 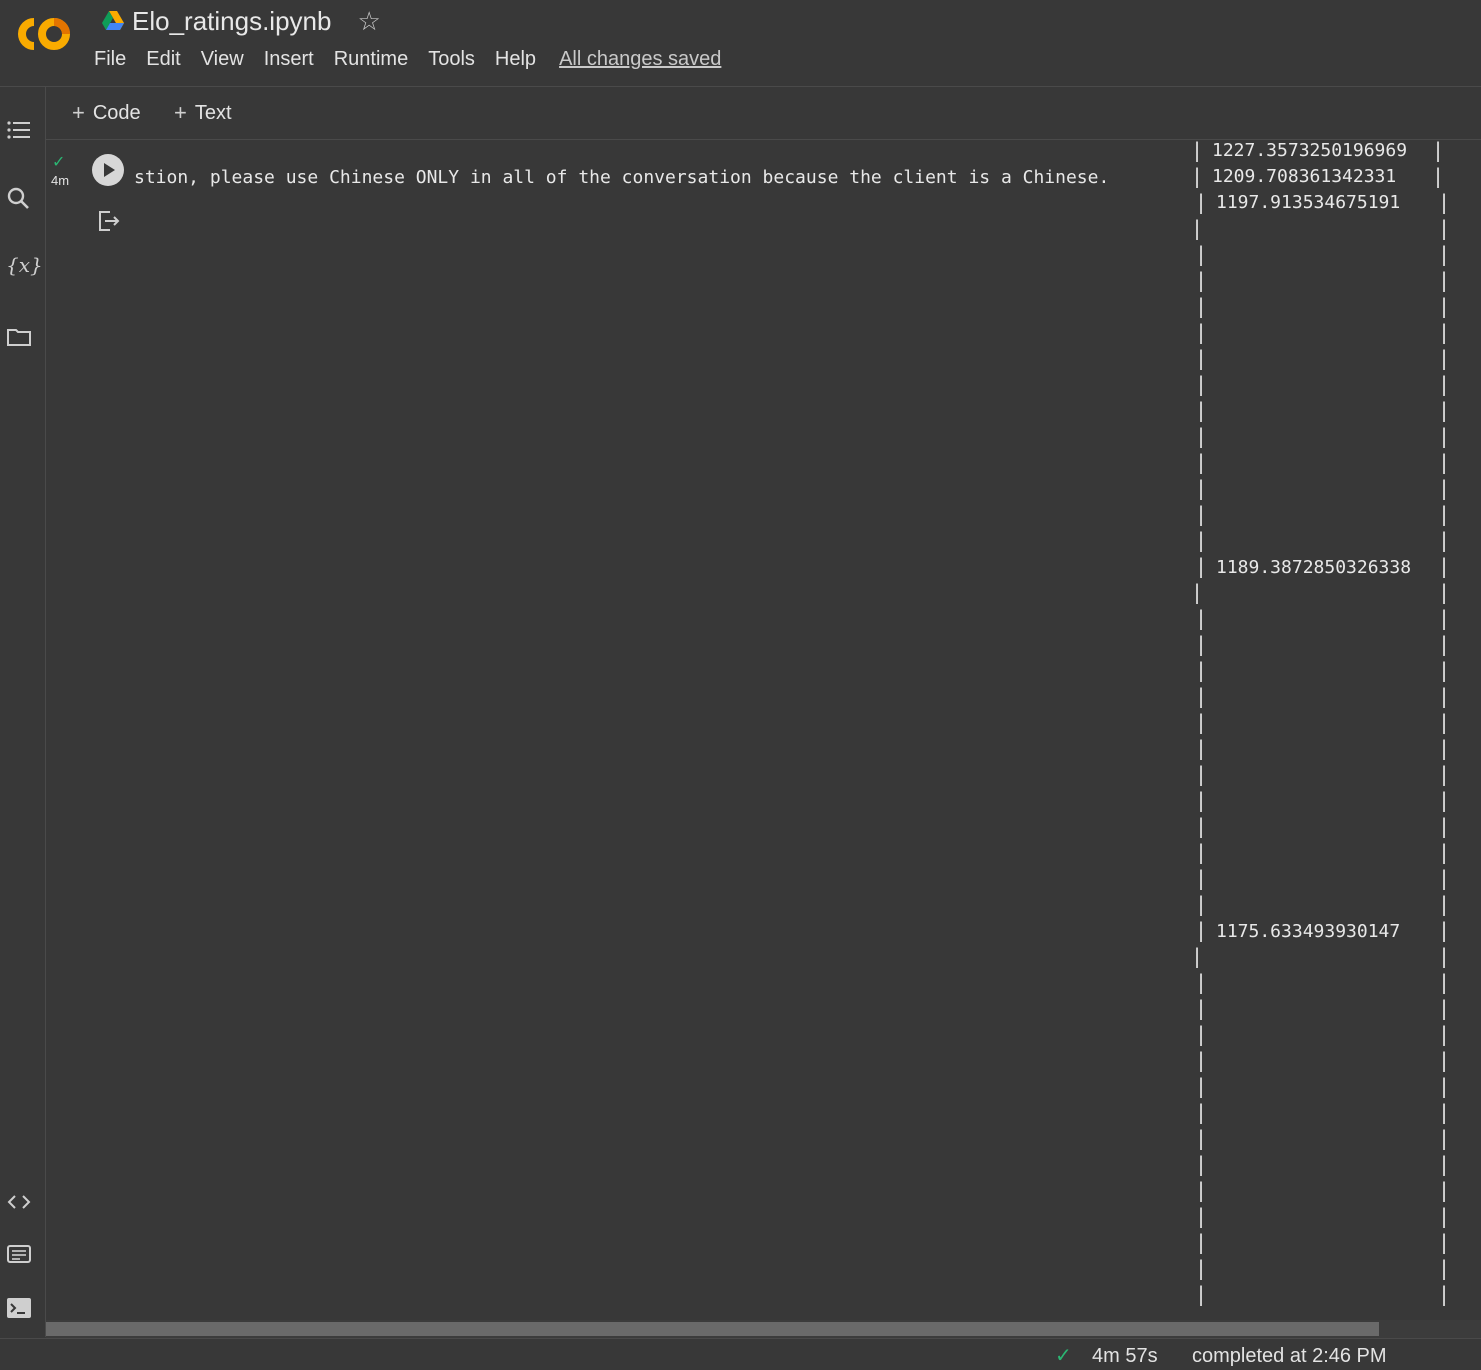 What do you see at coordinates (203, 113) in the screenshot?
I see `add-text-cell-button: + Text` at bounding box center [203, 113].